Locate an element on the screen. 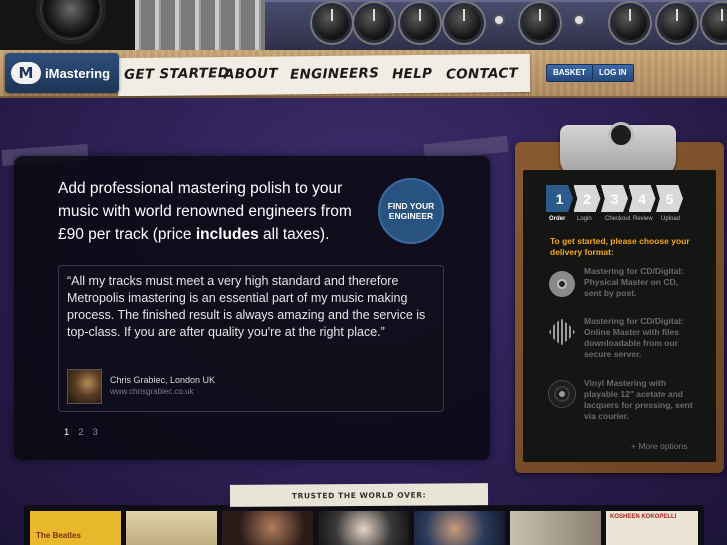 The height and width of the screenshot is (545, 727). step-label-review: Review is located at coordinates (643, 219).